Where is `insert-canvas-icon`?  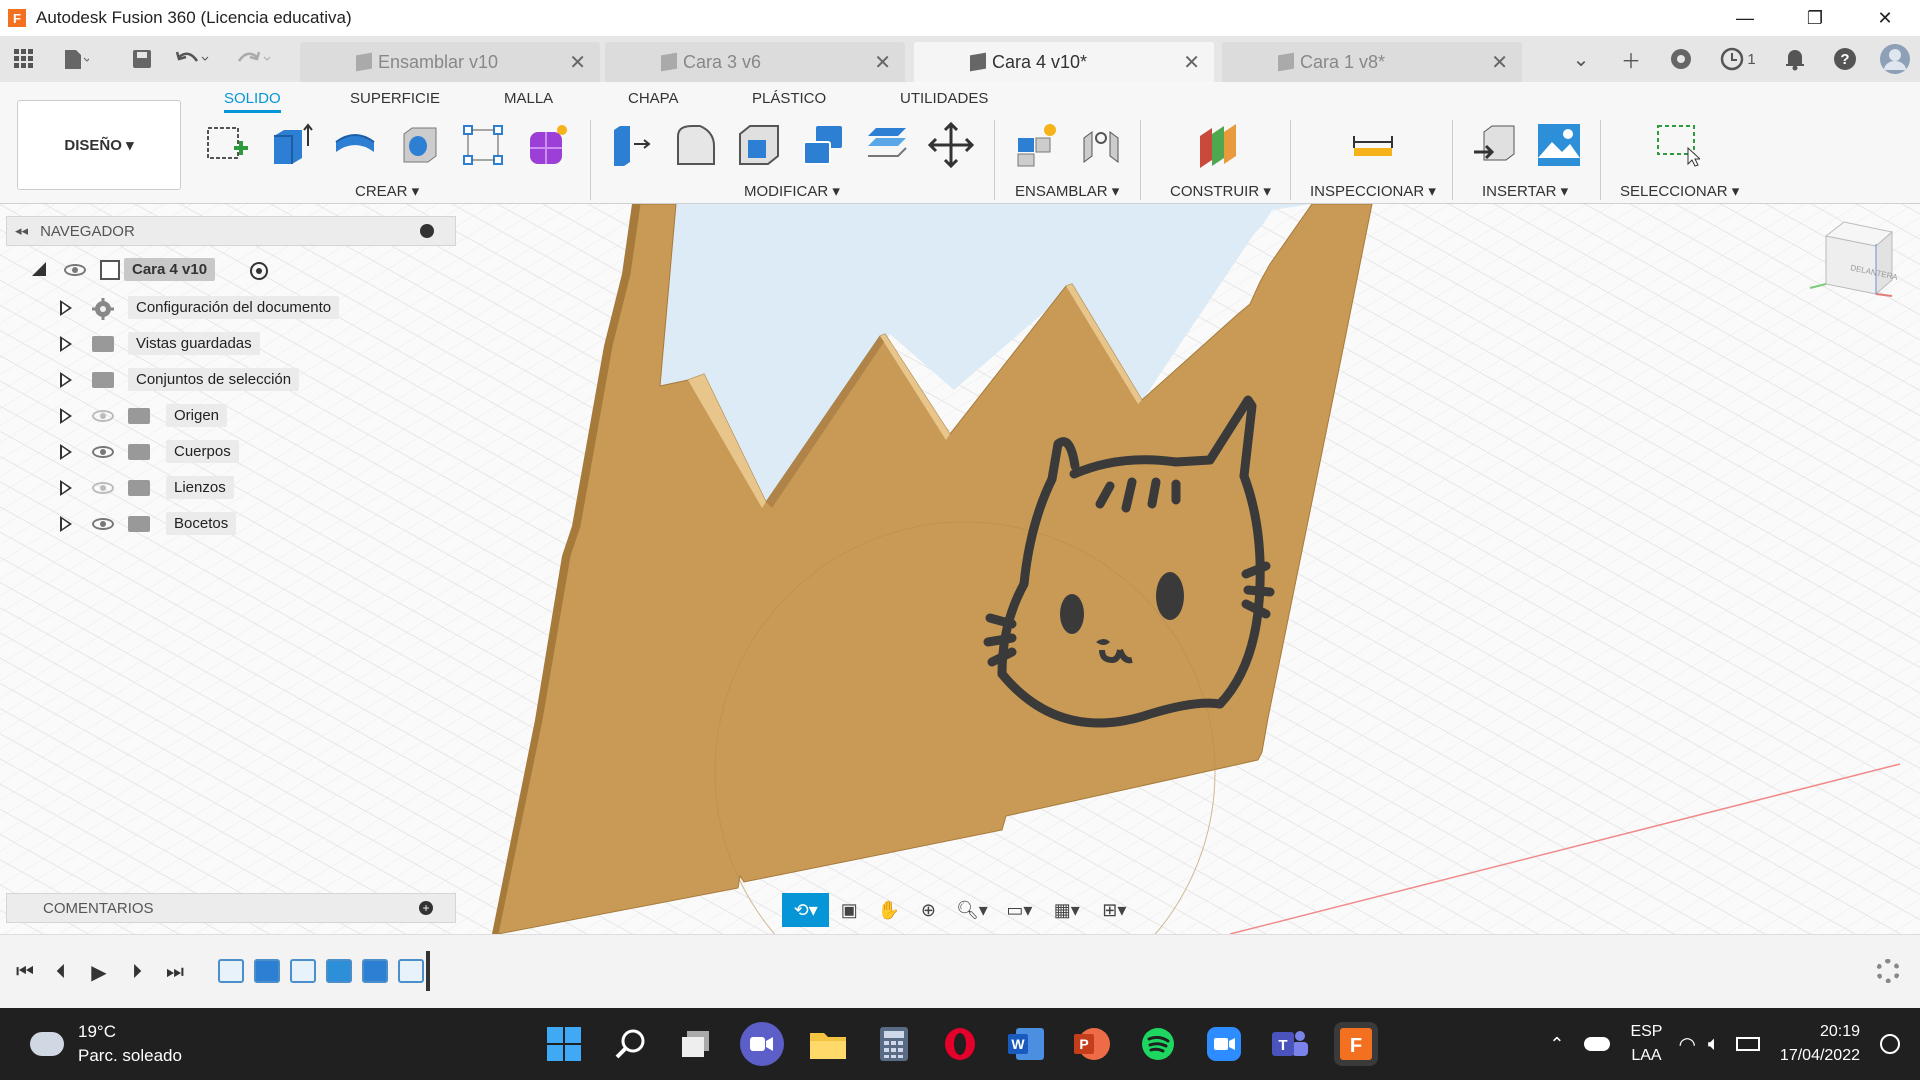
insert-canvas-icon is located at coordinates (1559, 145).